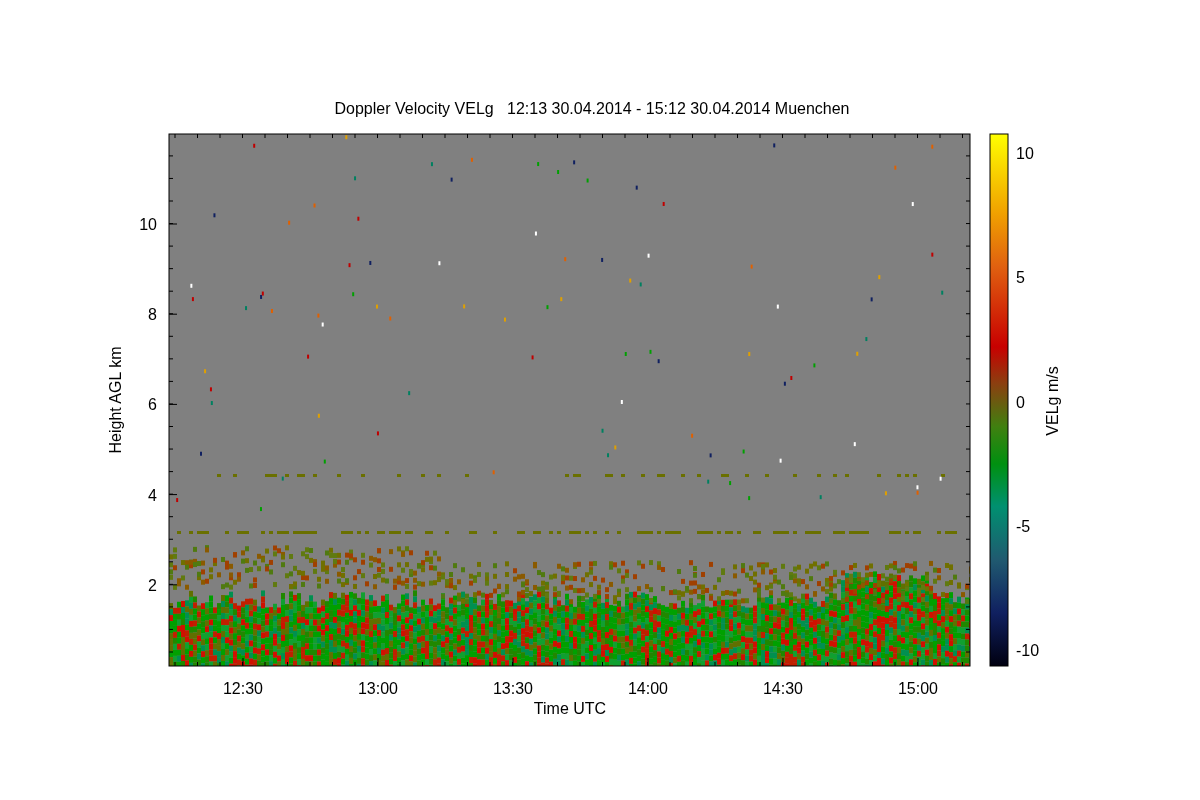 This screenshot has width=1200, height=800. Describe the element at coordinates (152, 405) in the screenshot. I see `y-tick-label: 6` at that location.